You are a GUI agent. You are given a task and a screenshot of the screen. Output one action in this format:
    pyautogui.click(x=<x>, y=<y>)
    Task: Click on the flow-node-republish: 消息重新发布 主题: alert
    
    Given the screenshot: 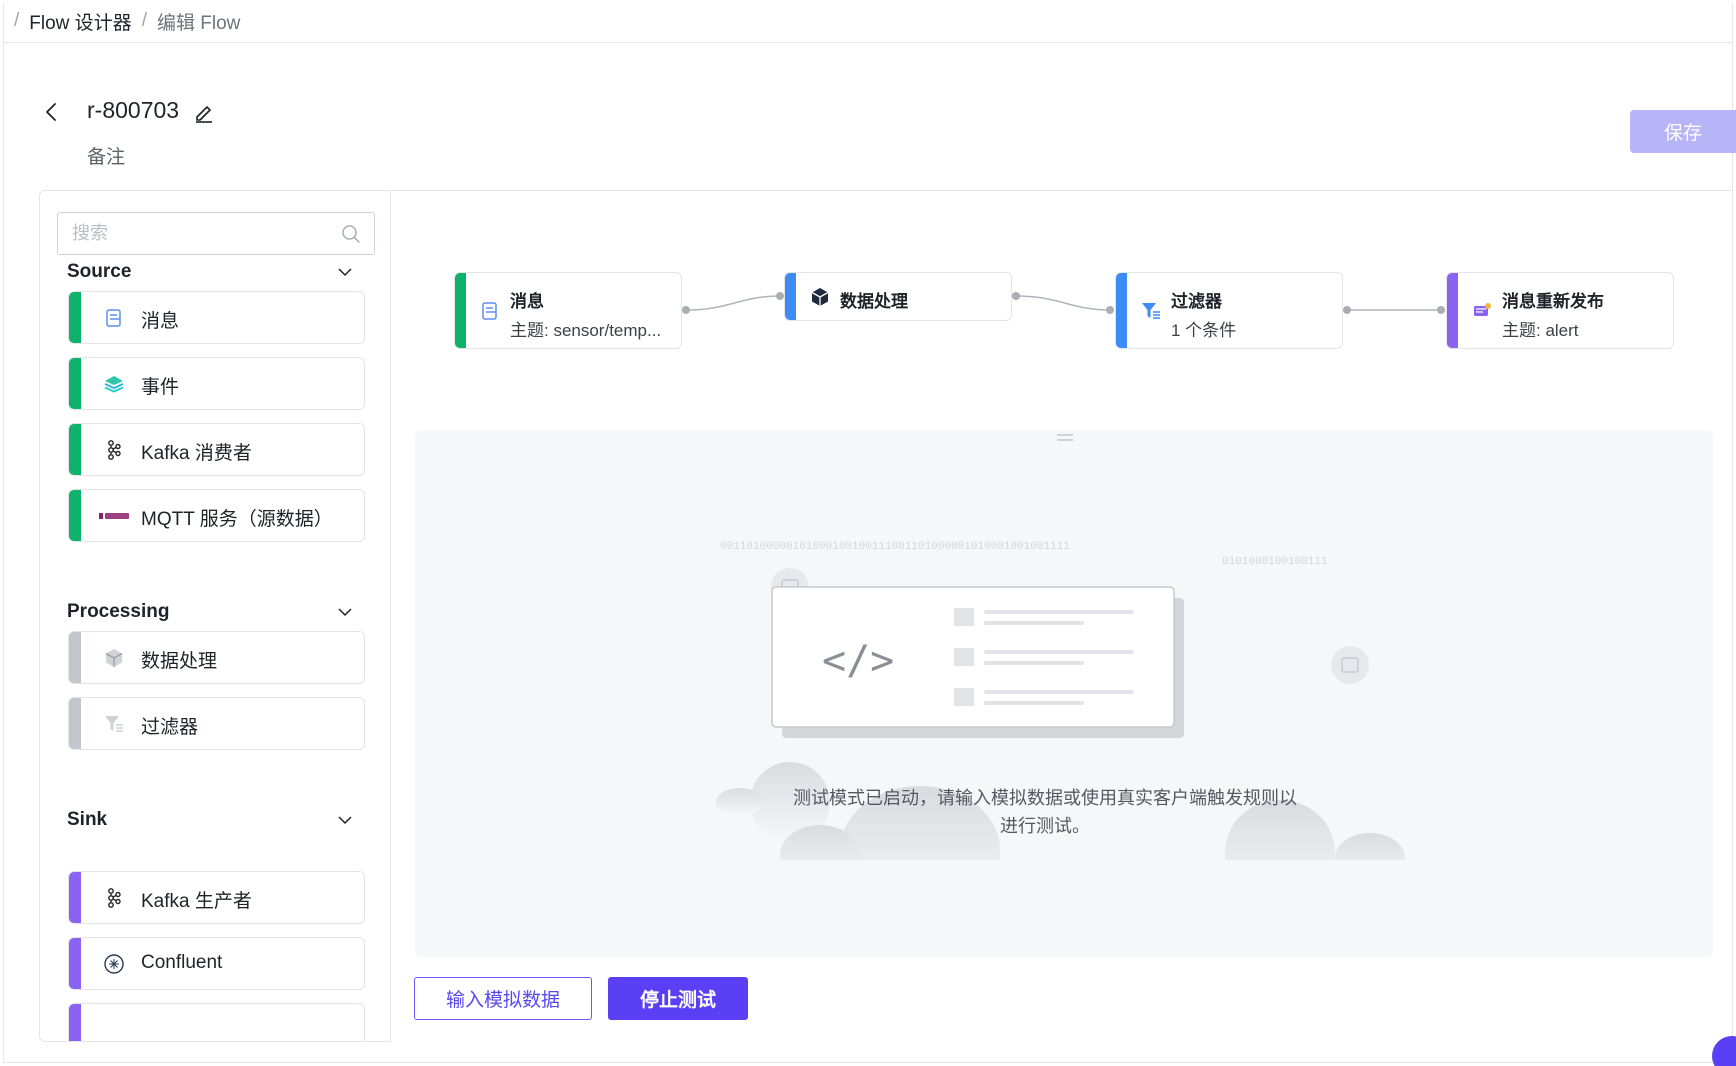 What is the action you would take?
    pyautogui.click(x=1560, y=310)
    